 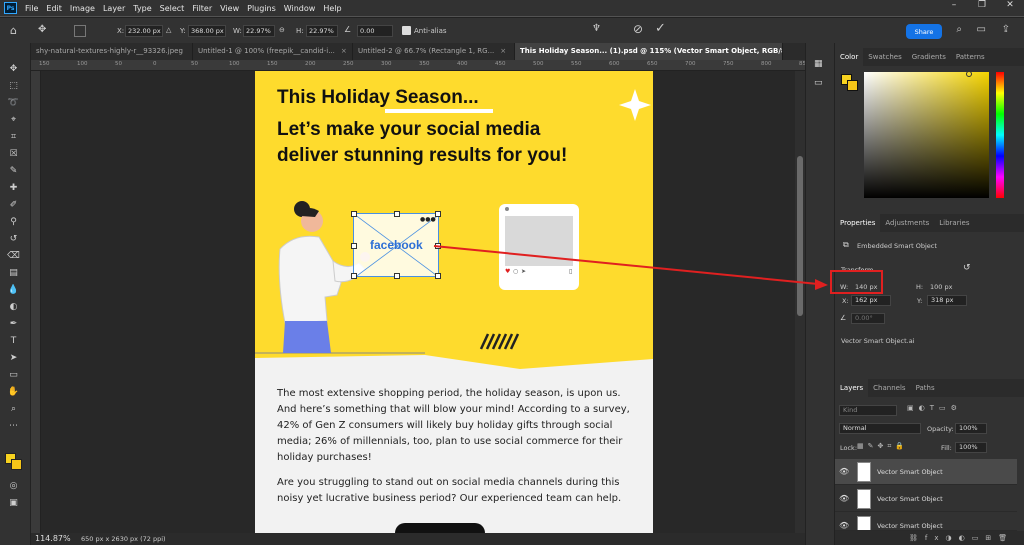 I want to click on scrollbar-thumb, so click(x=800, y=236).